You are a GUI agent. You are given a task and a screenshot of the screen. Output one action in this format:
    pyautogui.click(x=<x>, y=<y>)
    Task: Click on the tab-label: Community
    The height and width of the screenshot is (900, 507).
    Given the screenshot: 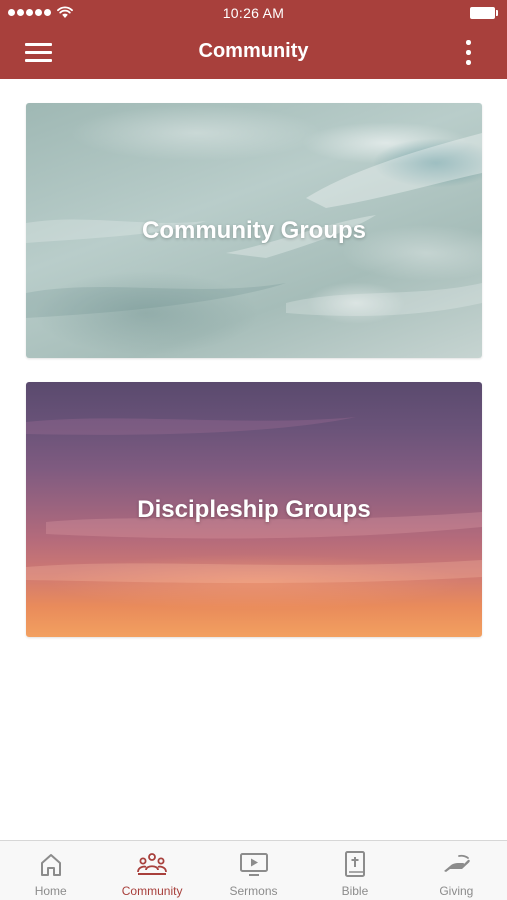 What is the action you would take?
    pyautogui.click(x=152, y=891)
    